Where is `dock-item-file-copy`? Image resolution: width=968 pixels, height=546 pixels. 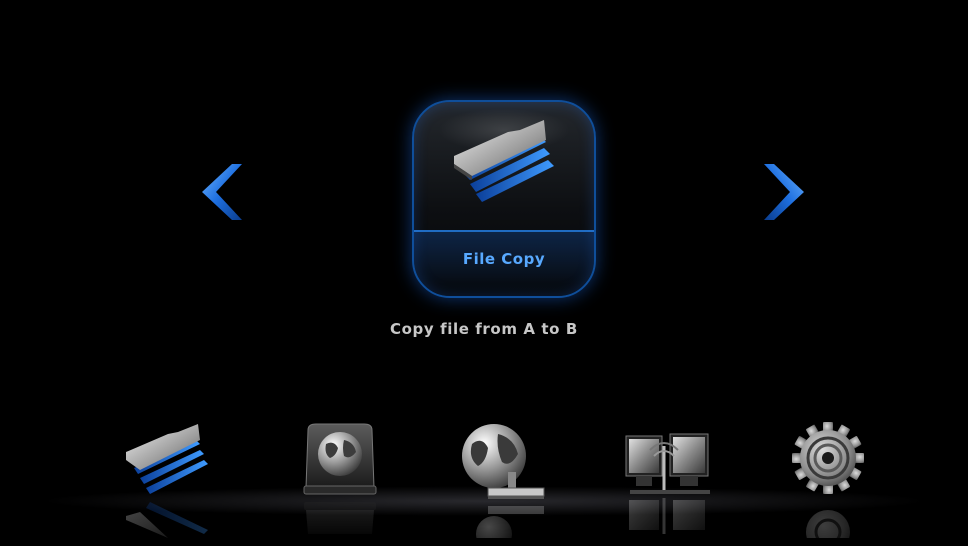
dock-item-file-copy is located at coordinates (166, 477).